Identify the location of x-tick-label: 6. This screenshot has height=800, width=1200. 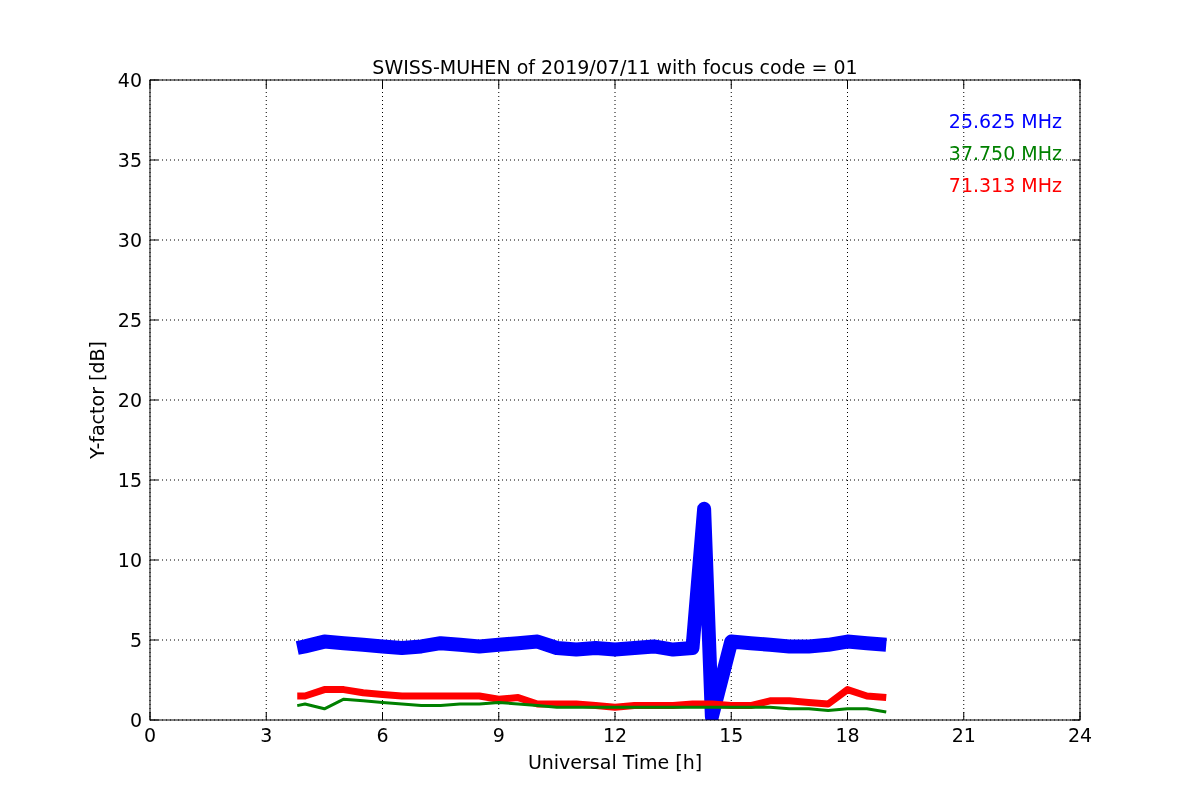
(382, 735).